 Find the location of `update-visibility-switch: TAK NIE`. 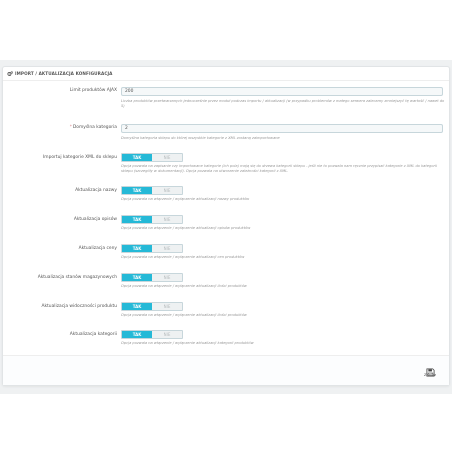

update-visibility-switch: TAK NIE is located at coordinates (152, 306).